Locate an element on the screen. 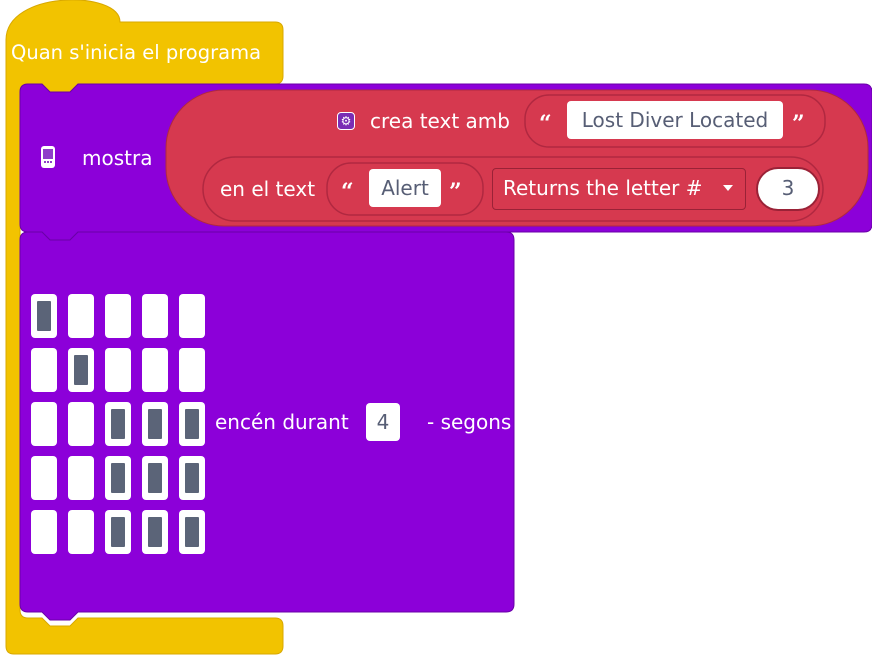 The height and width of the screenshot is (655, 872). letter-mode-dropdown: Returns the letter # is located at coordinates (619, 189).